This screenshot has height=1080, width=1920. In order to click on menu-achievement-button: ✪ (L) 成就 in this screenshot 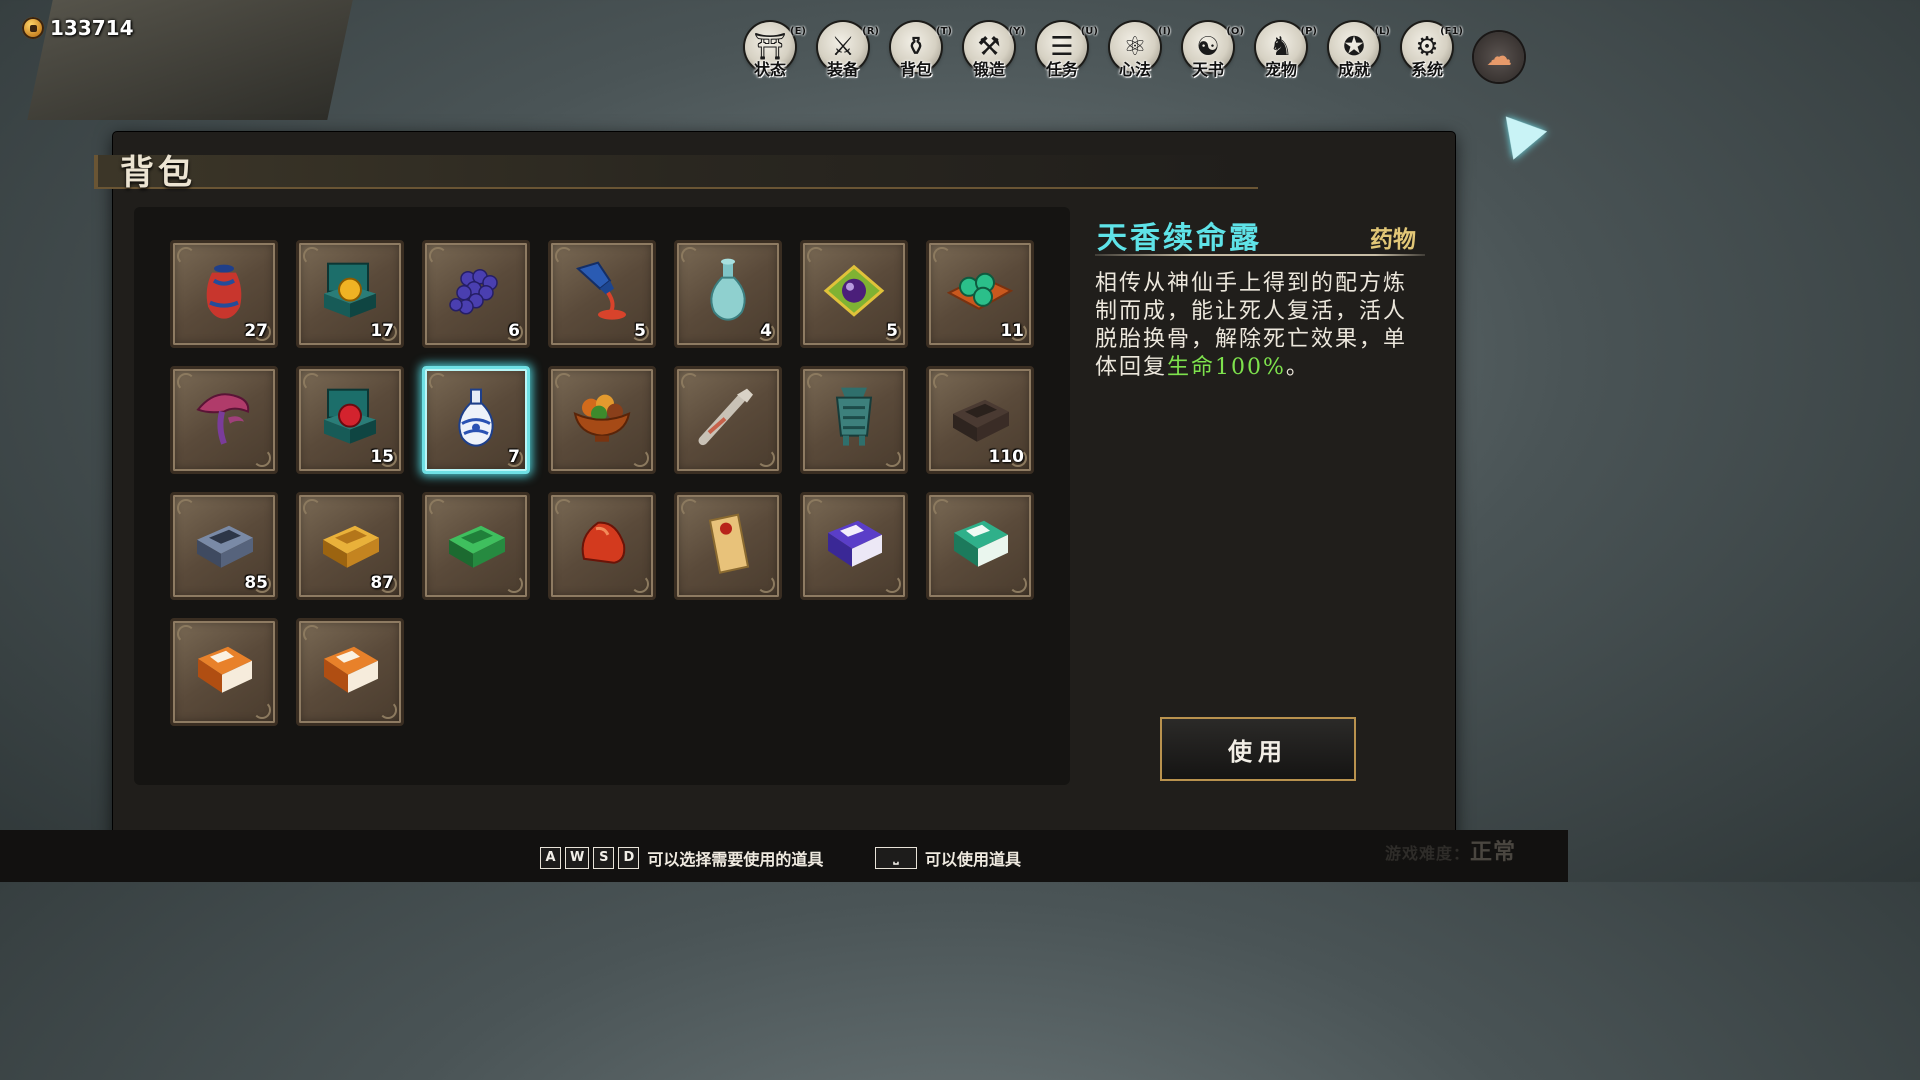, I will do `click(1355, 53)`.